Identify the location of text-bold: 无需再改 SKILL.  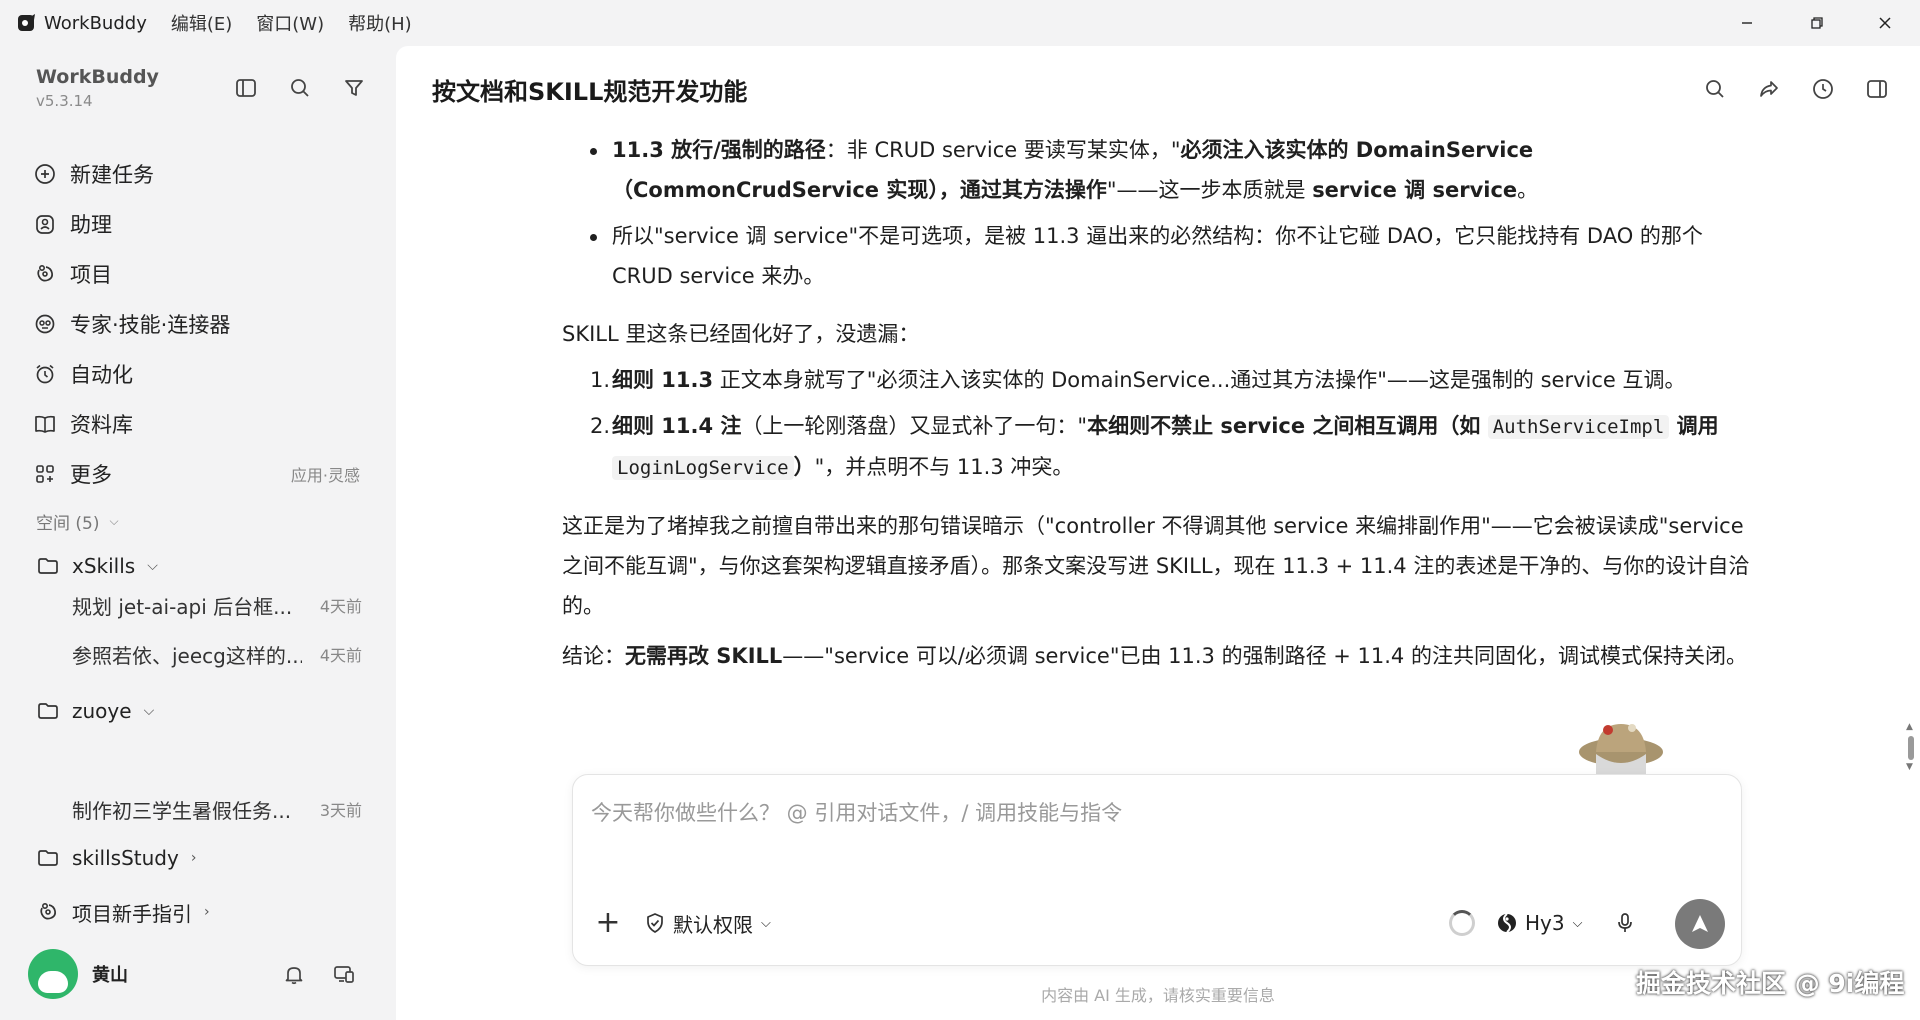
(704, 656).